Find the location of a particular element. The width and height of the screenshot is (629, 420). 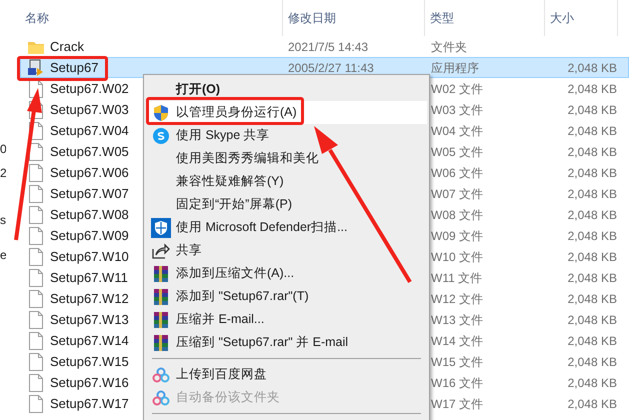

type-text: W13 文件 is located at coordinates (457, 319).